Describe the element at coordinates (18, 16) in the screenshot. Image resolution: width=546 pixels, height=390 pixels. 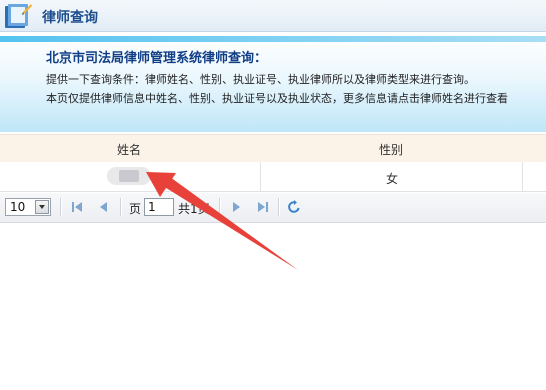
I see `app-icon` at that location.